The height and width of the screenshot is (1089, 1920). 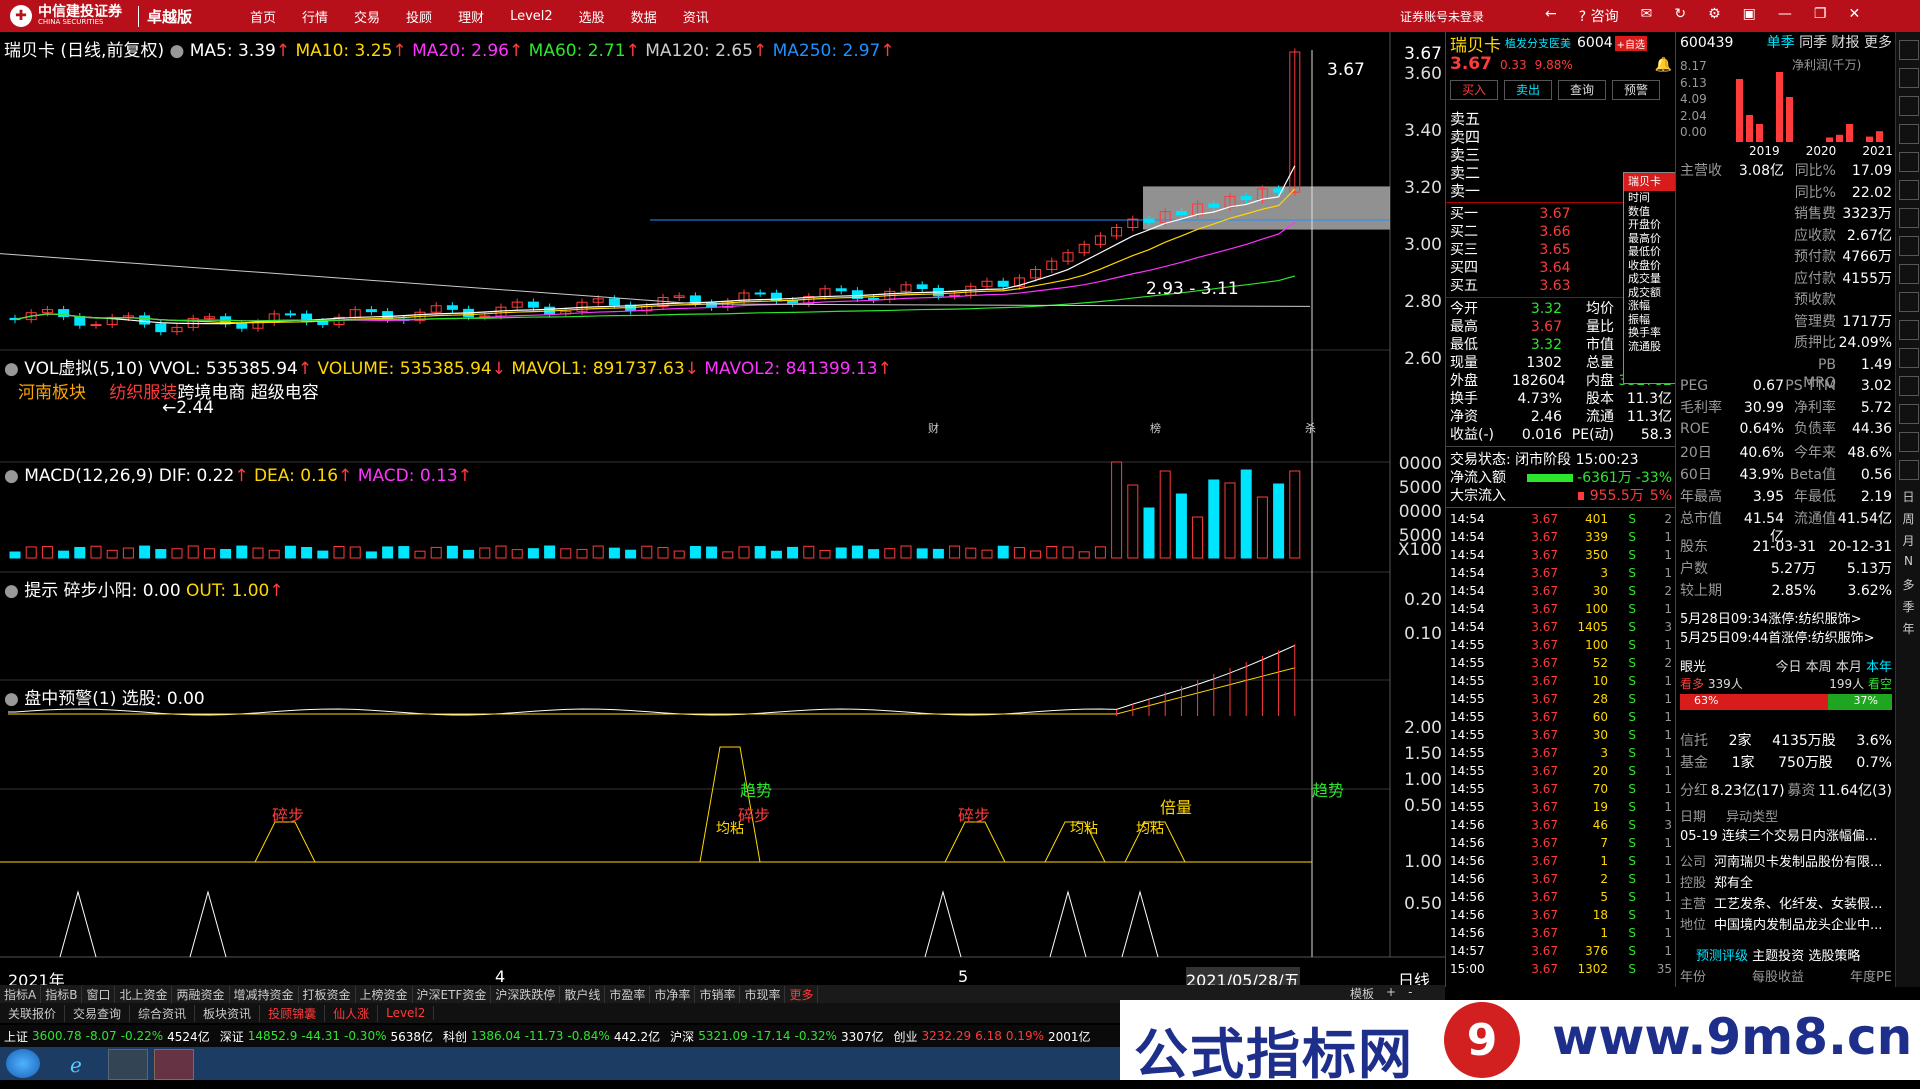 What do you see at coordinates (1854, 16) in the screenshot?
I see `close-icon: ✕` at bounding box center [1854, 16].